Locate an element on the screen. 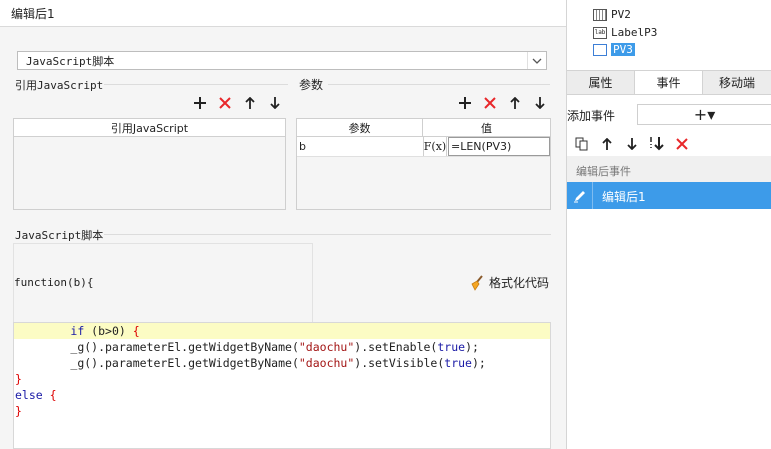  script-type-value: JavaScript脚本 is located at coordinates (70, 61).